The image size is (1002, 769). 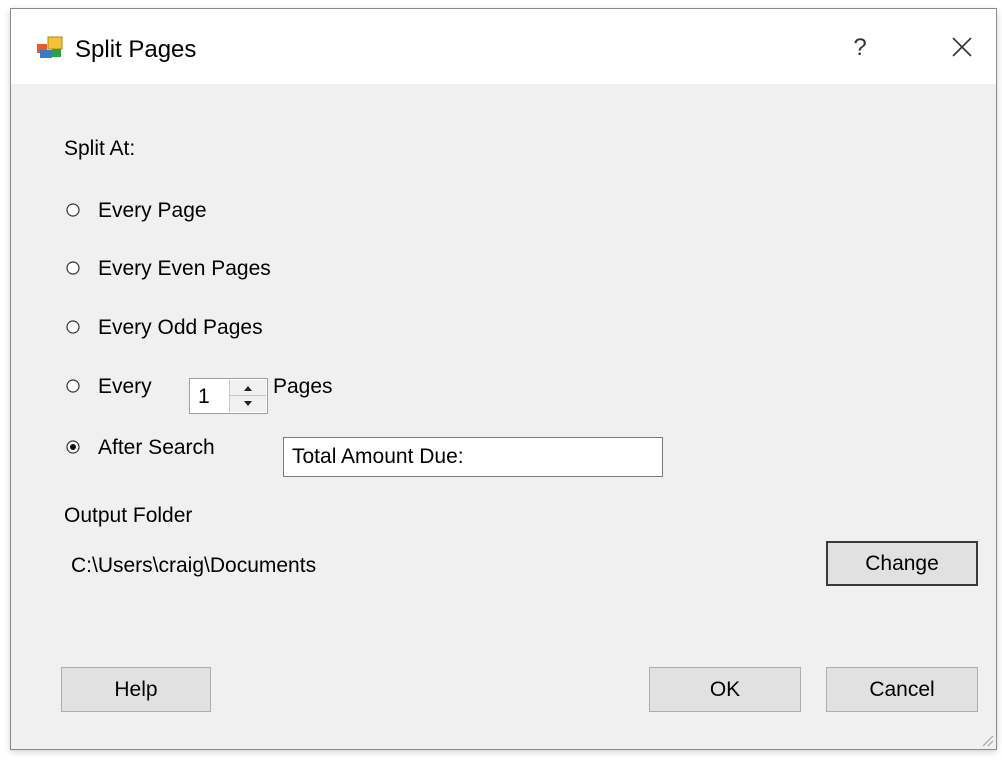 What do you see at coordinates (902, 689) in the screenshot?
I see `cancel-button: Cancel` at bounding box center [902, 689].